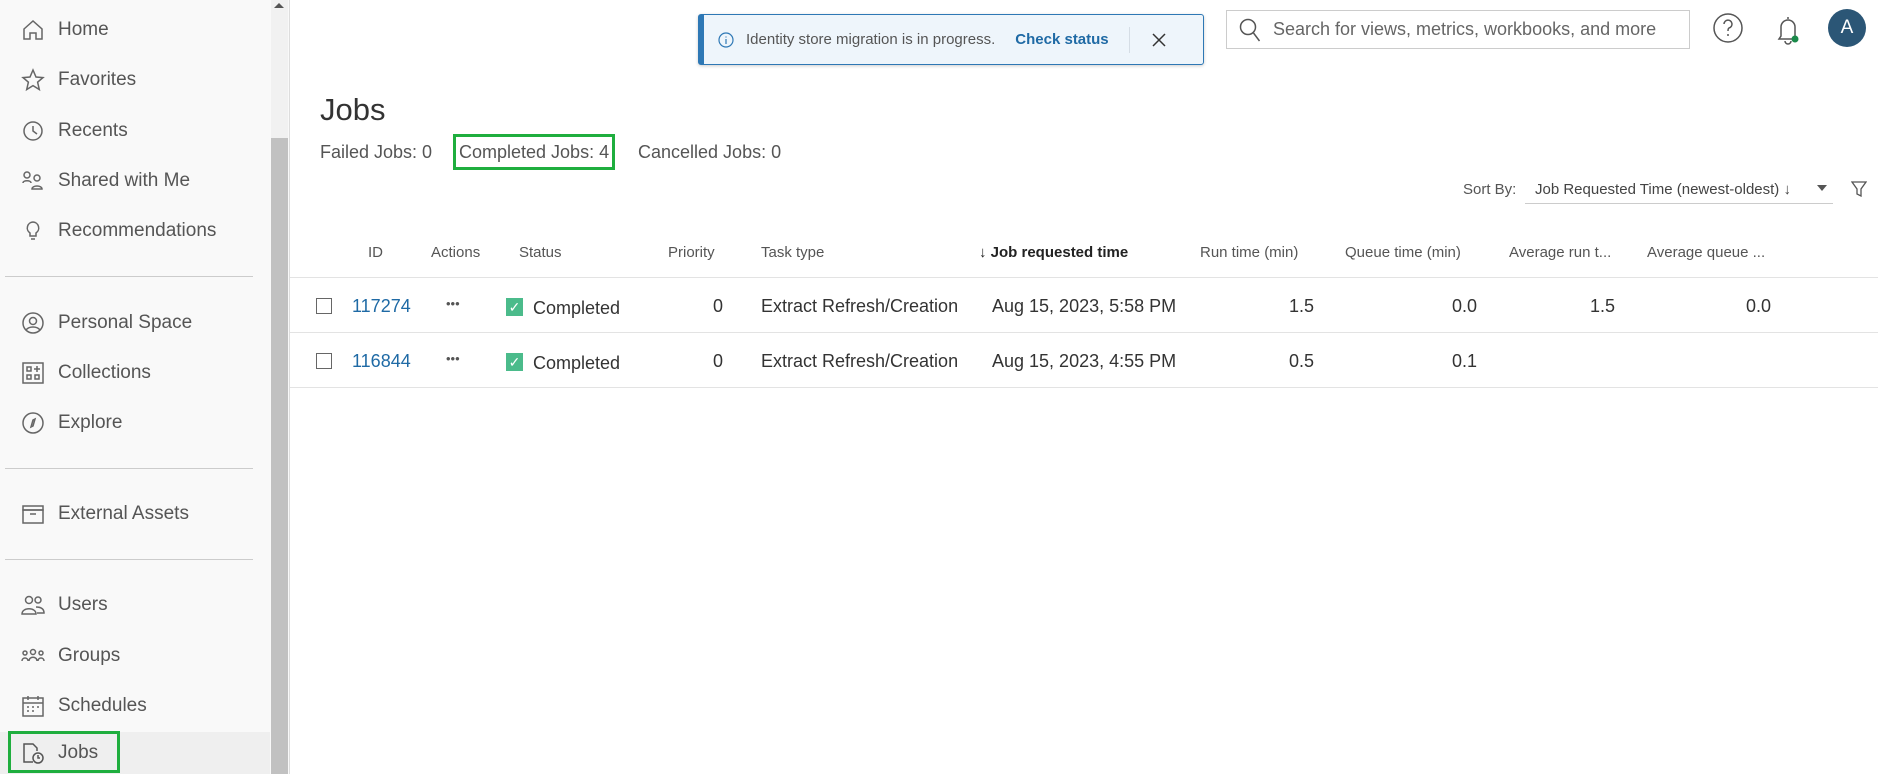 This screenshot has height=774, width=1878. I want to click on sidebar-item-users: Users, so click(135, 605).